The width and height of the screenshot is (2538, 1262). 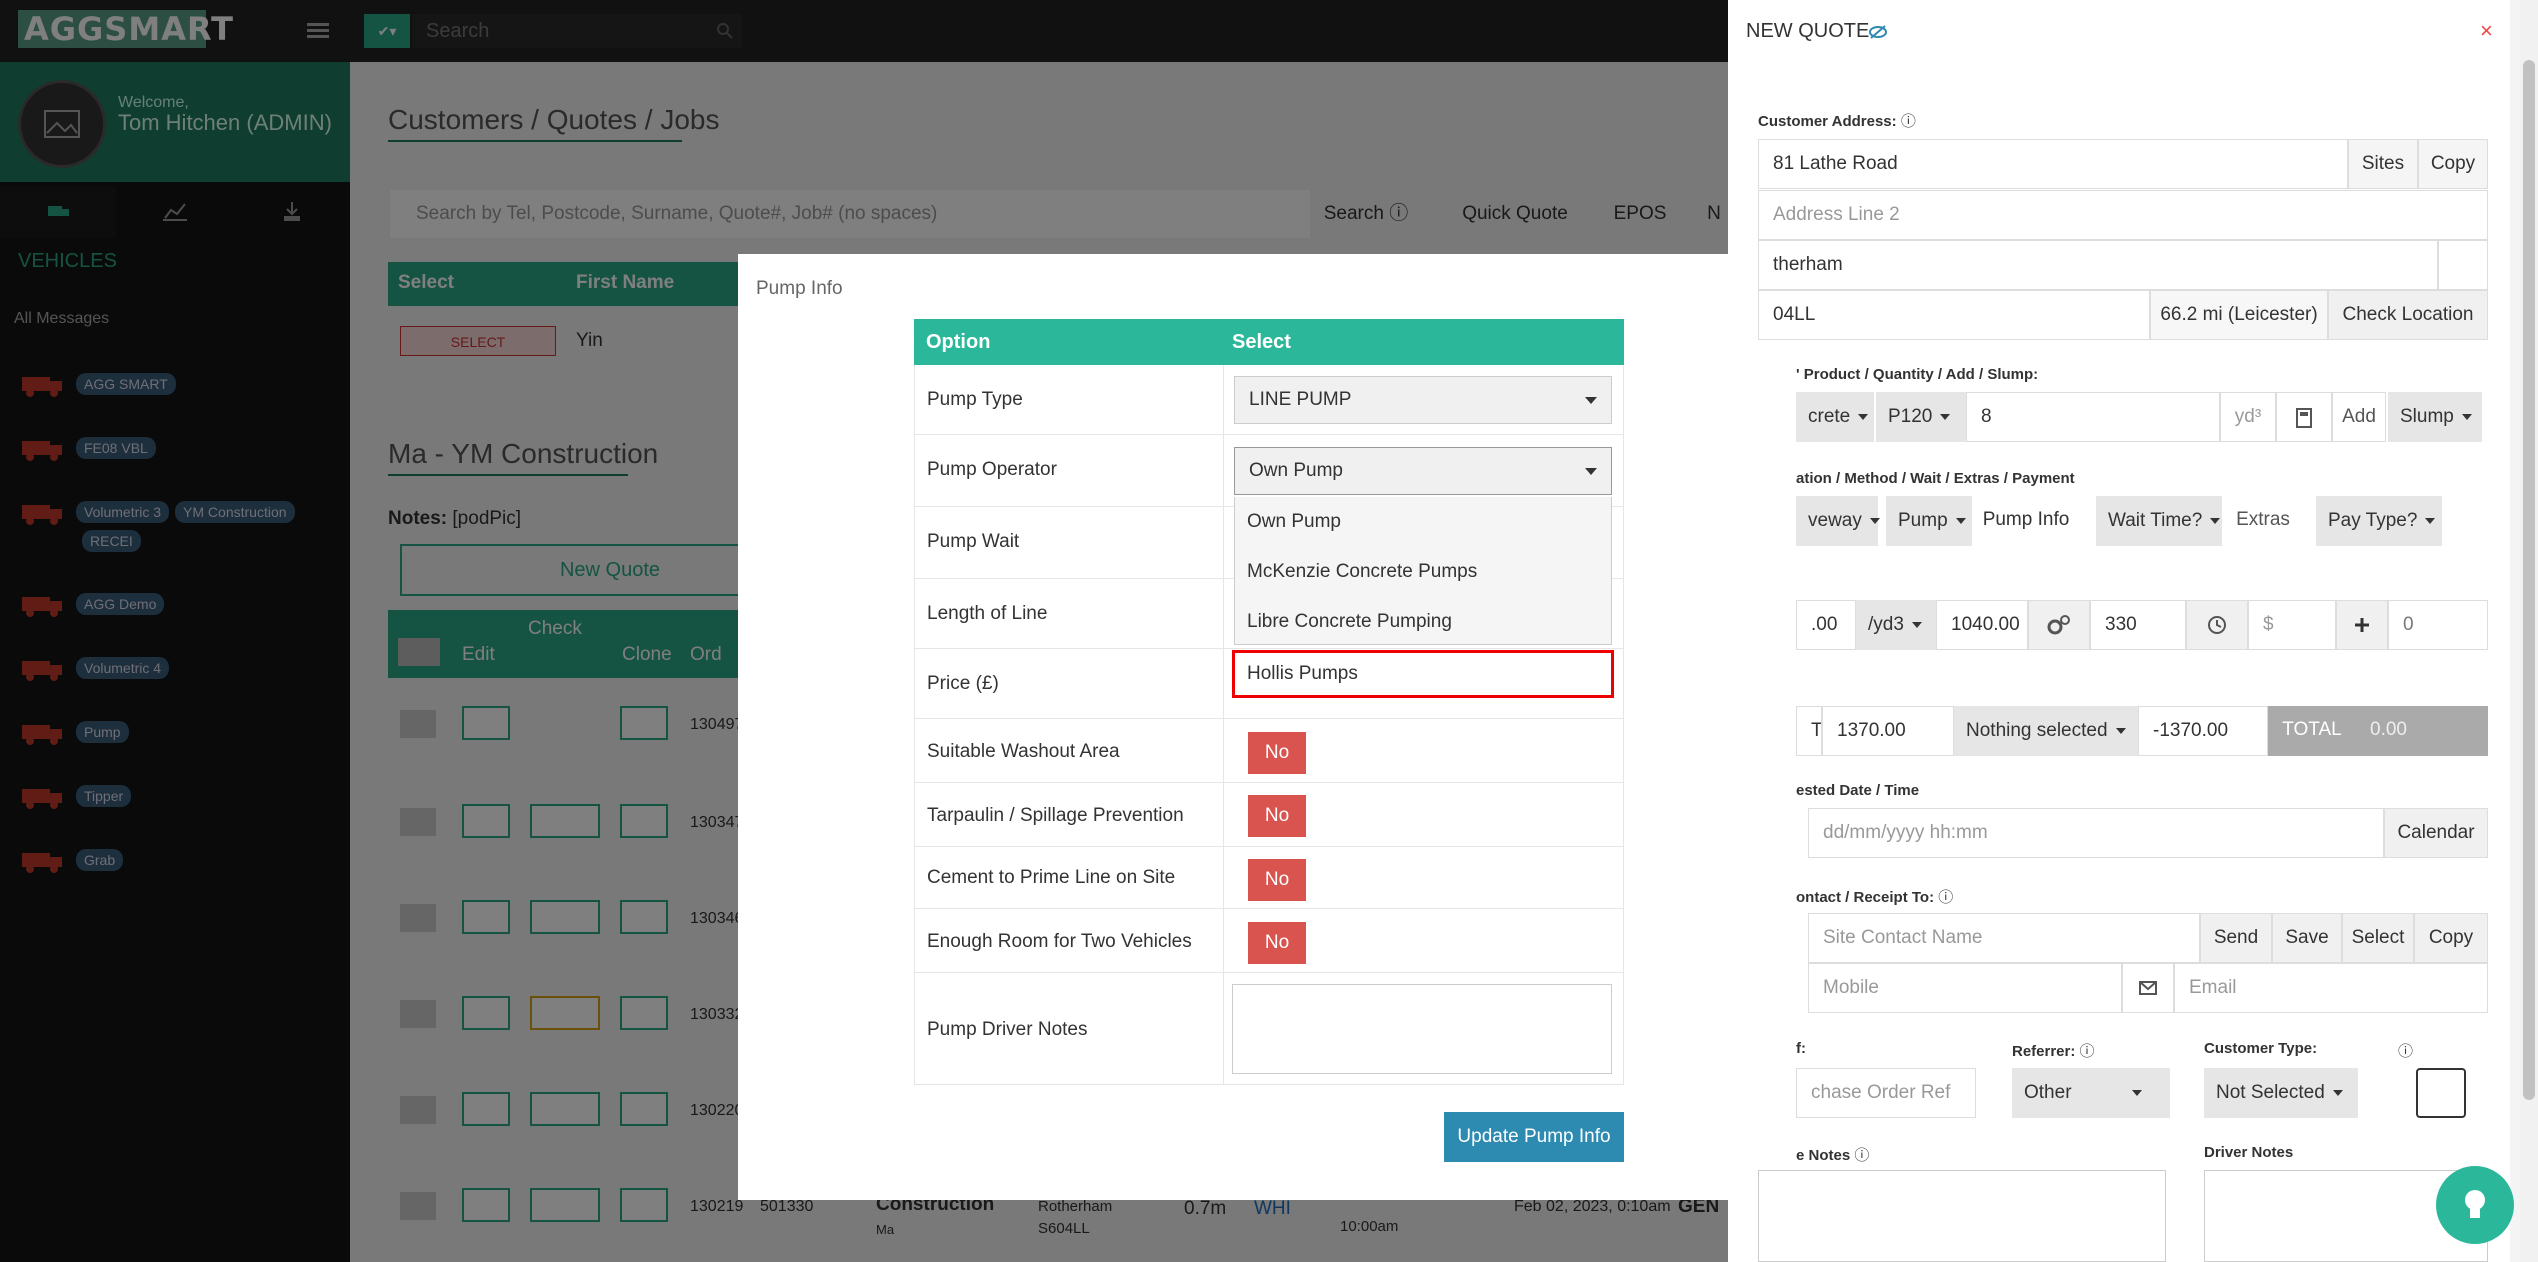 I want to click on referrer-dropdown: Other, so click(x=2091, y=1093).